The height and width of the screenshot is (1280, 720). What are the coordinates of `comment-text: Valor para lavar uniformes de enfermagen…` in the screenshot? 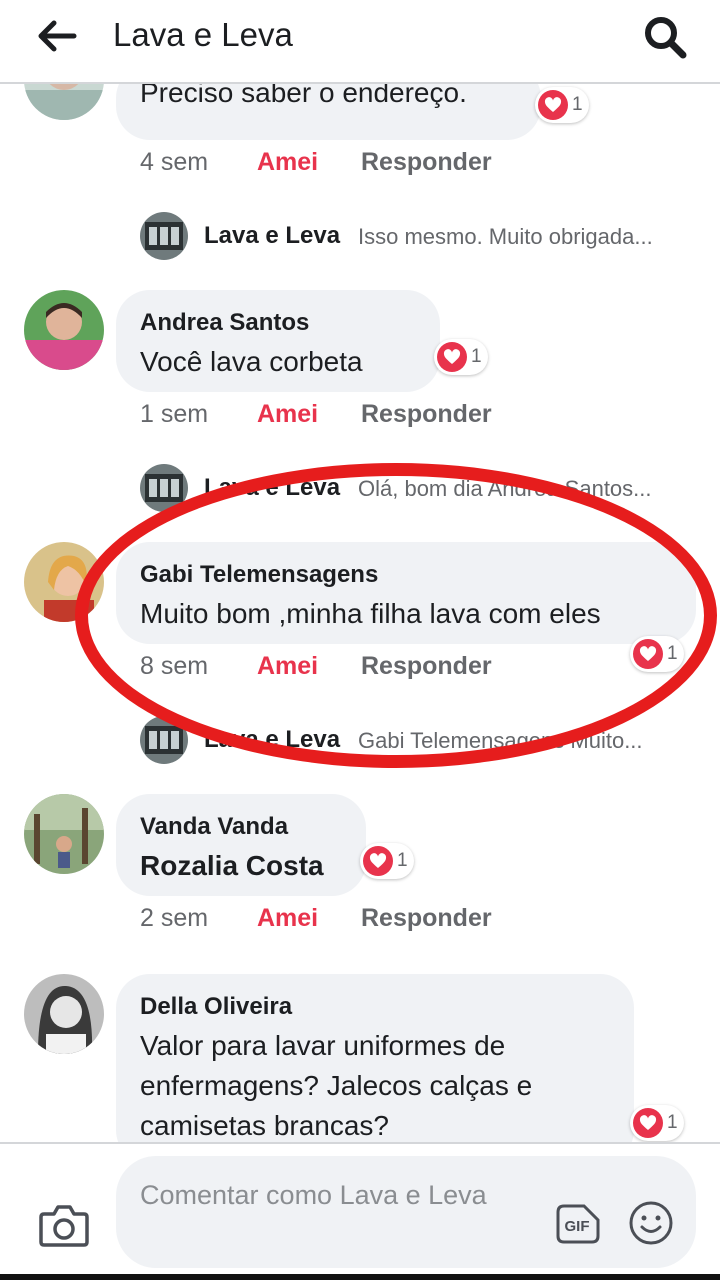 It's located at (336, 1085).